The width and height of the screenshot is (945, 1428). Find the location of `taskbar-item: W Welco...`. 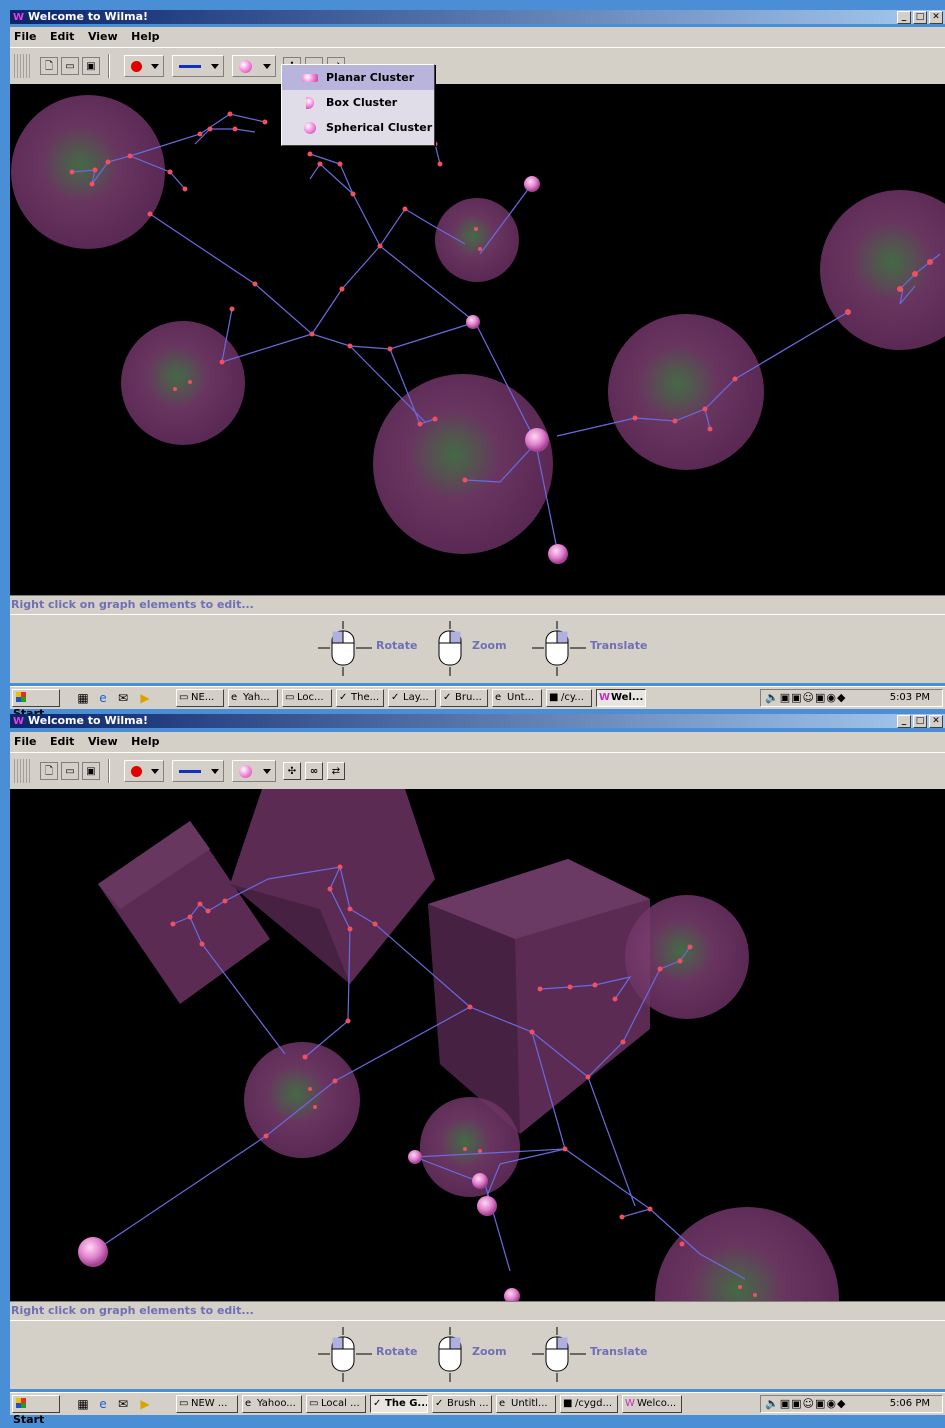

taskbar-item: W Welco... is located at coordinates (652, 1404).